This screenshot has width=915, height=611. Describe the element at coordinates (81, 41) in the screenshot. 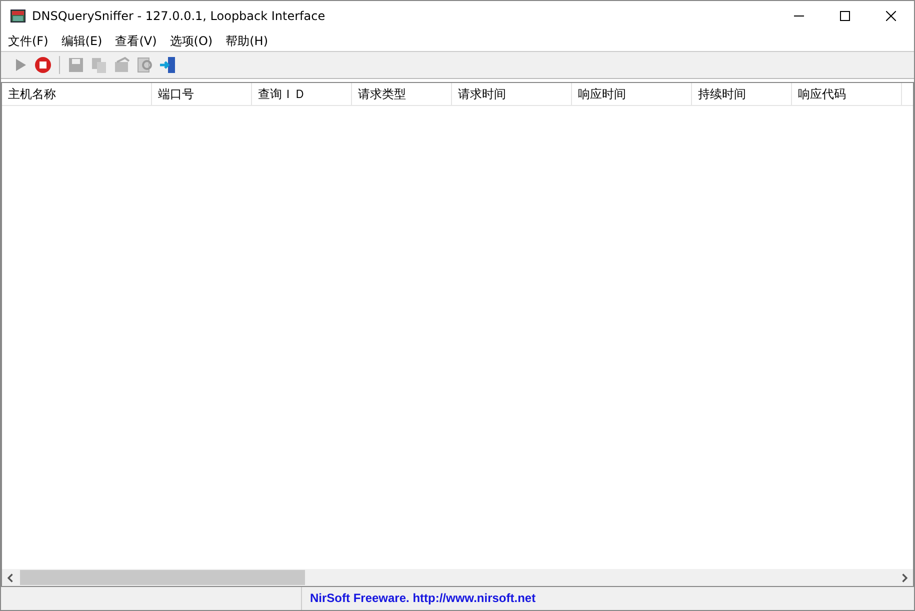

I see `menu-item: 编辑(E)` at that location.